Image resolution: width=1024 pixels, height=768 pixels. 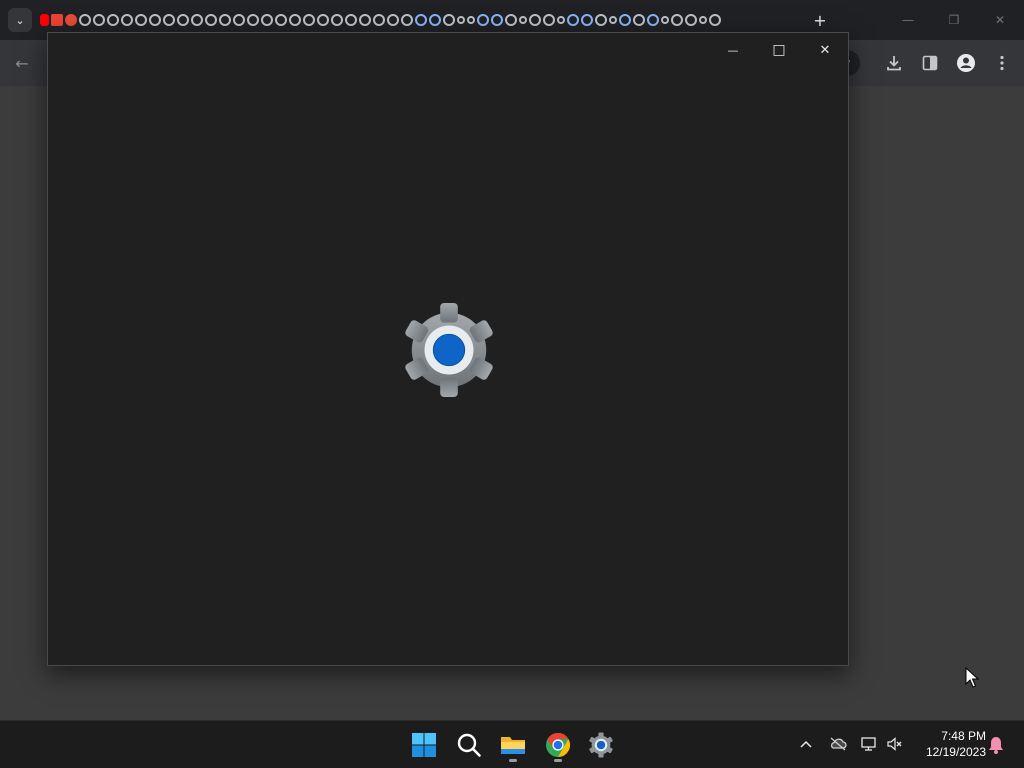 I want to click on mouse-cursor-icon, so click(x=972, y=677).